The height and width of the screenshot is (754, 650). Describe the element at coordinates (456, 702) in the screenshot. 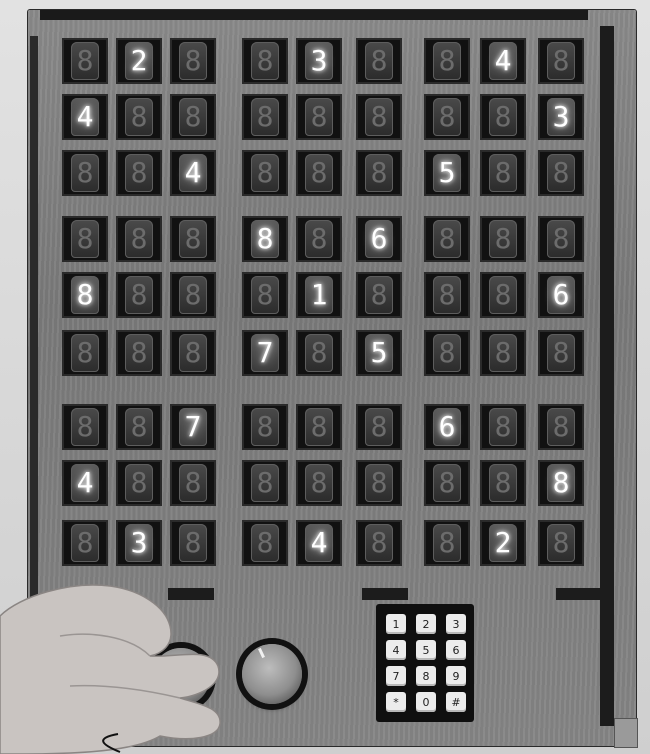

I see `keypad-key: #` at that location.